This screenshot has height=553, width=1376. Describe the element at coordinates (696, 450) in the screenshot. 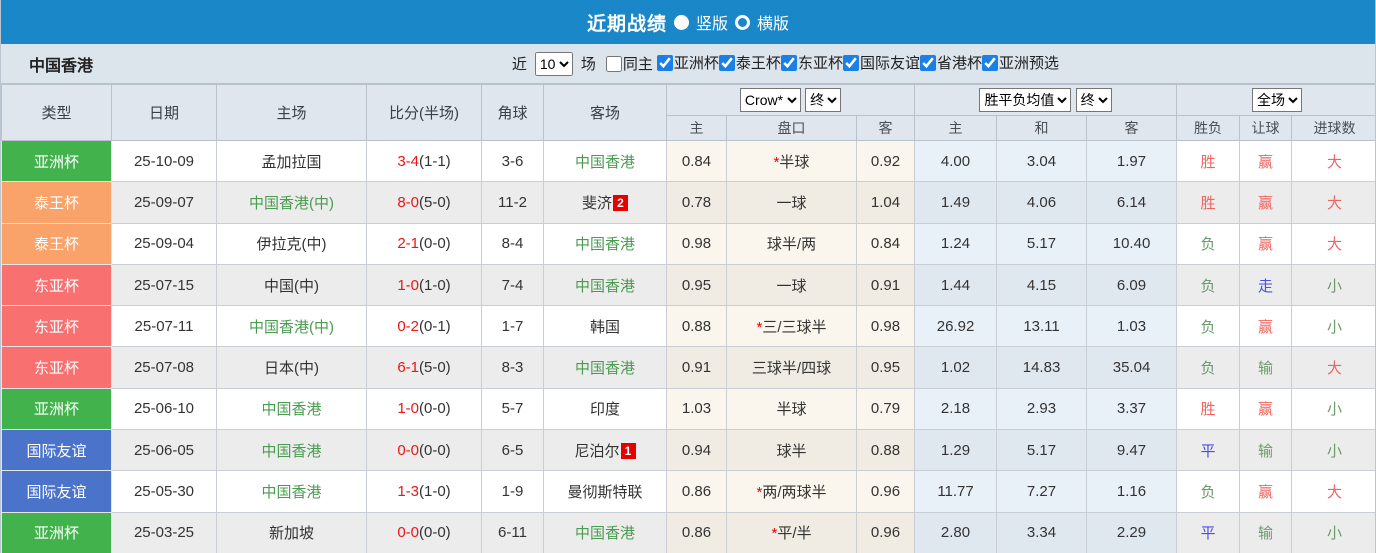

I see `odds-home-cell: 0.94` at that location.